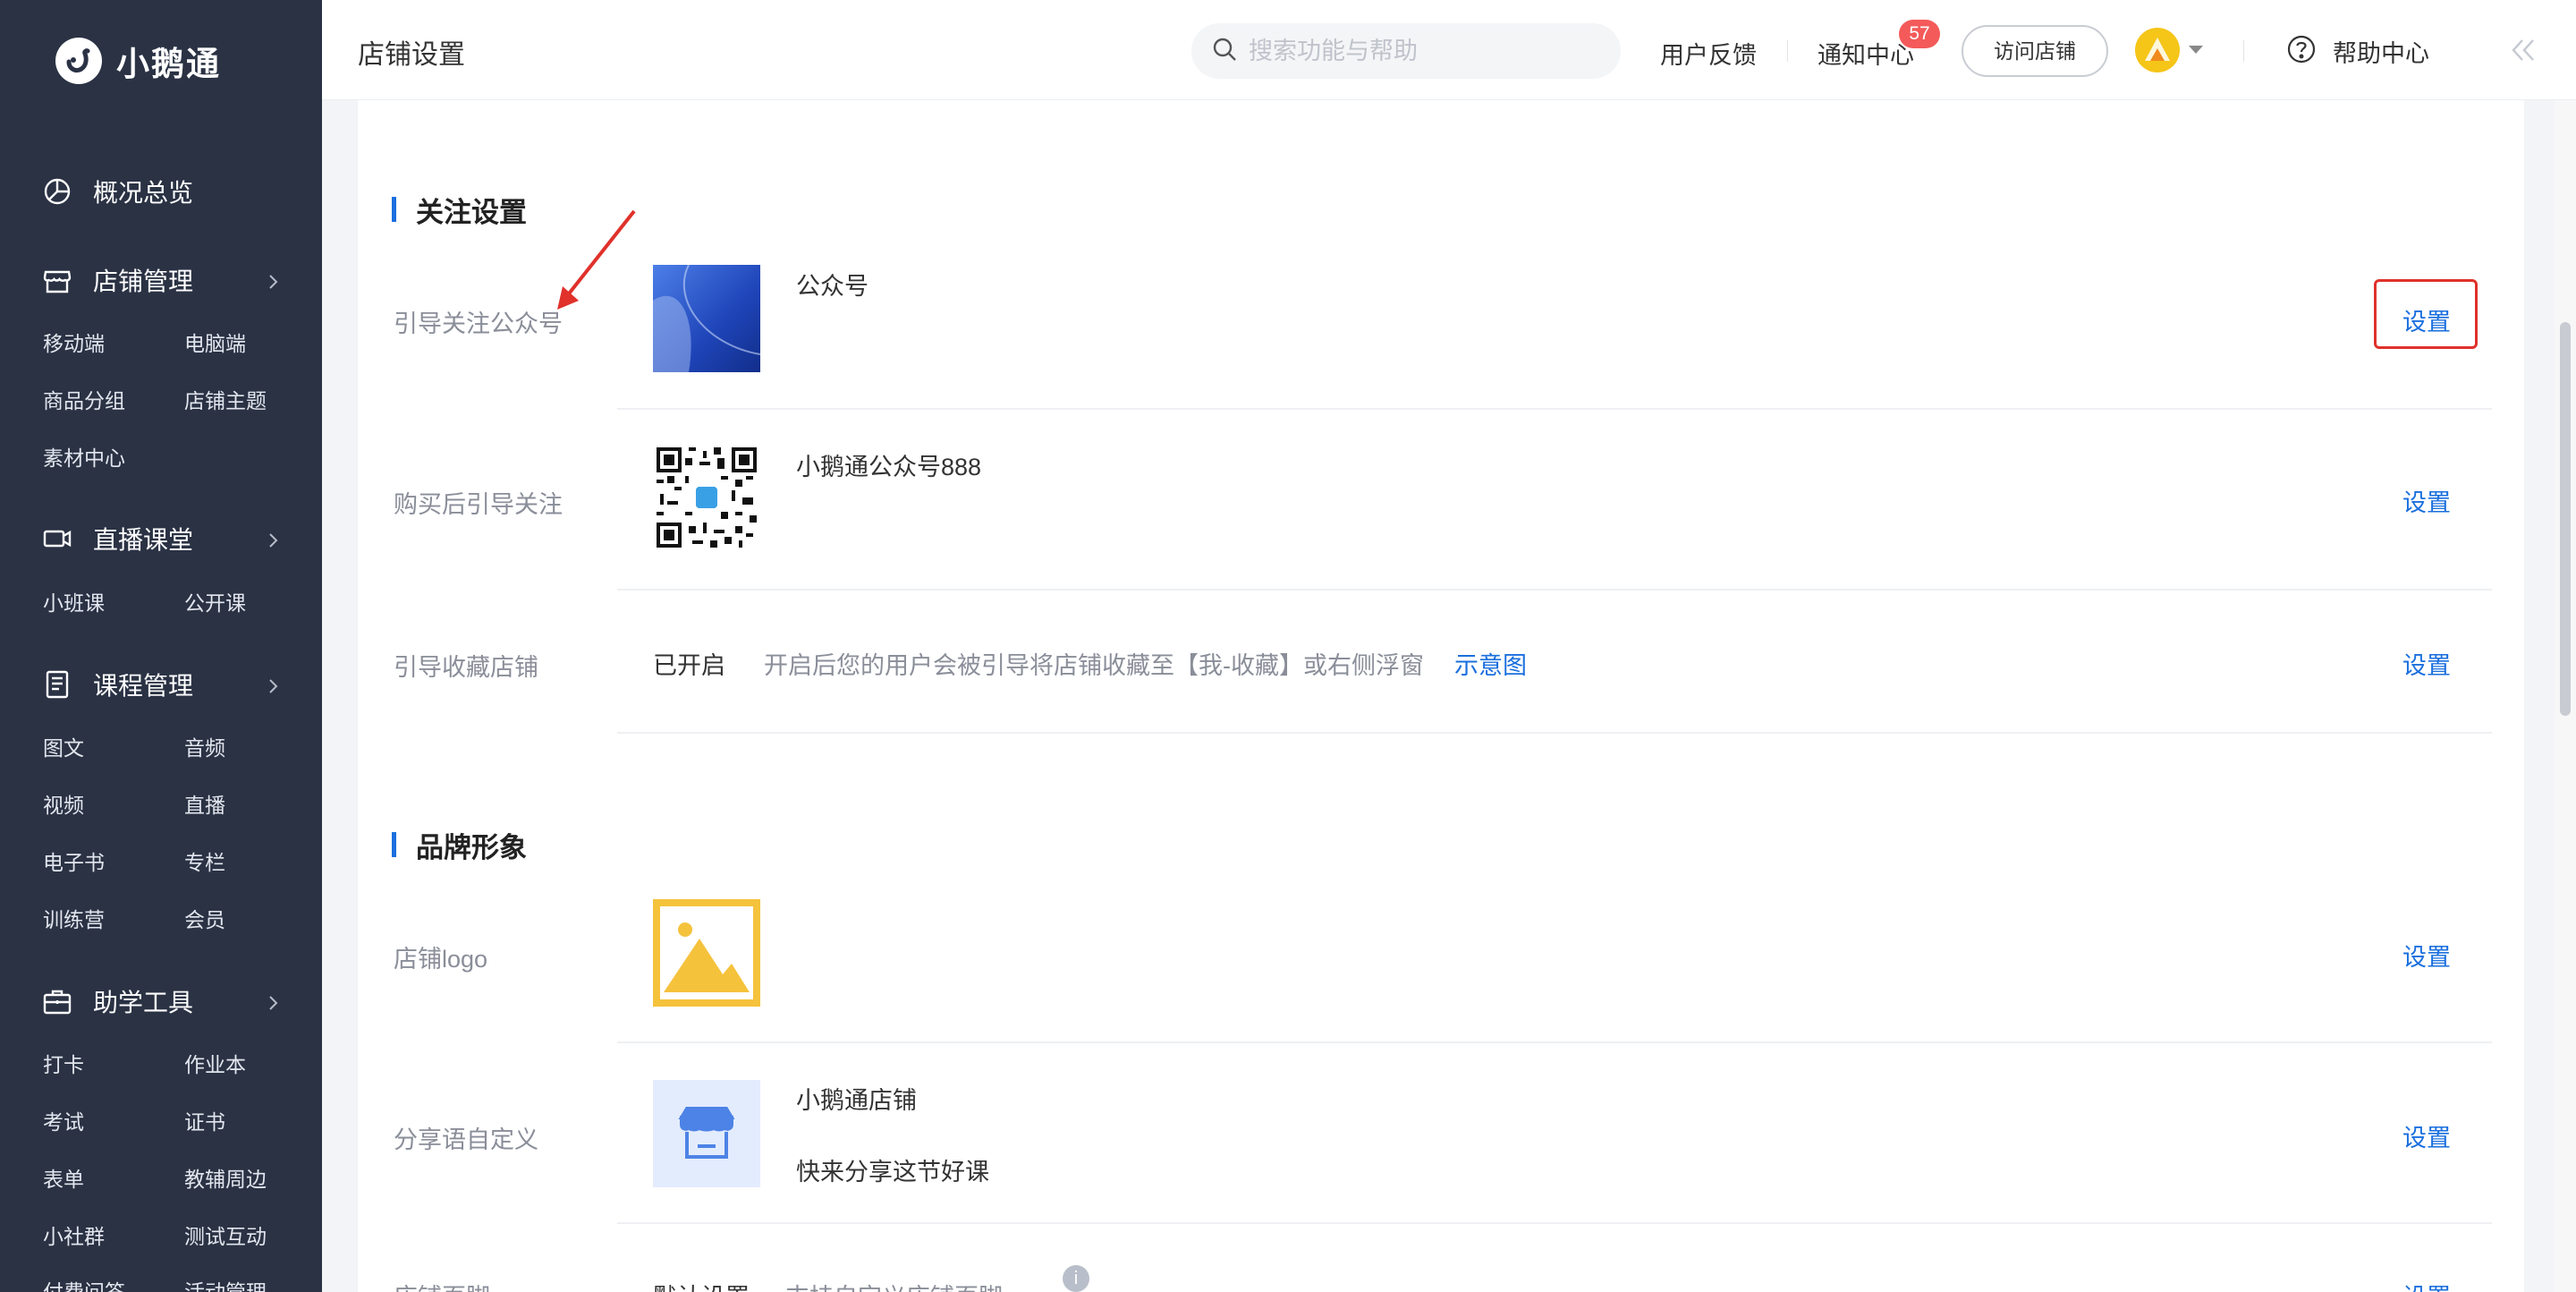 This screenshot has height=1292, width=2576. What do you see at coordinates (2426, 1135) in the screenshot?
I see `setting-link-share-text: 设置` at bounding box center [2426, 1135].